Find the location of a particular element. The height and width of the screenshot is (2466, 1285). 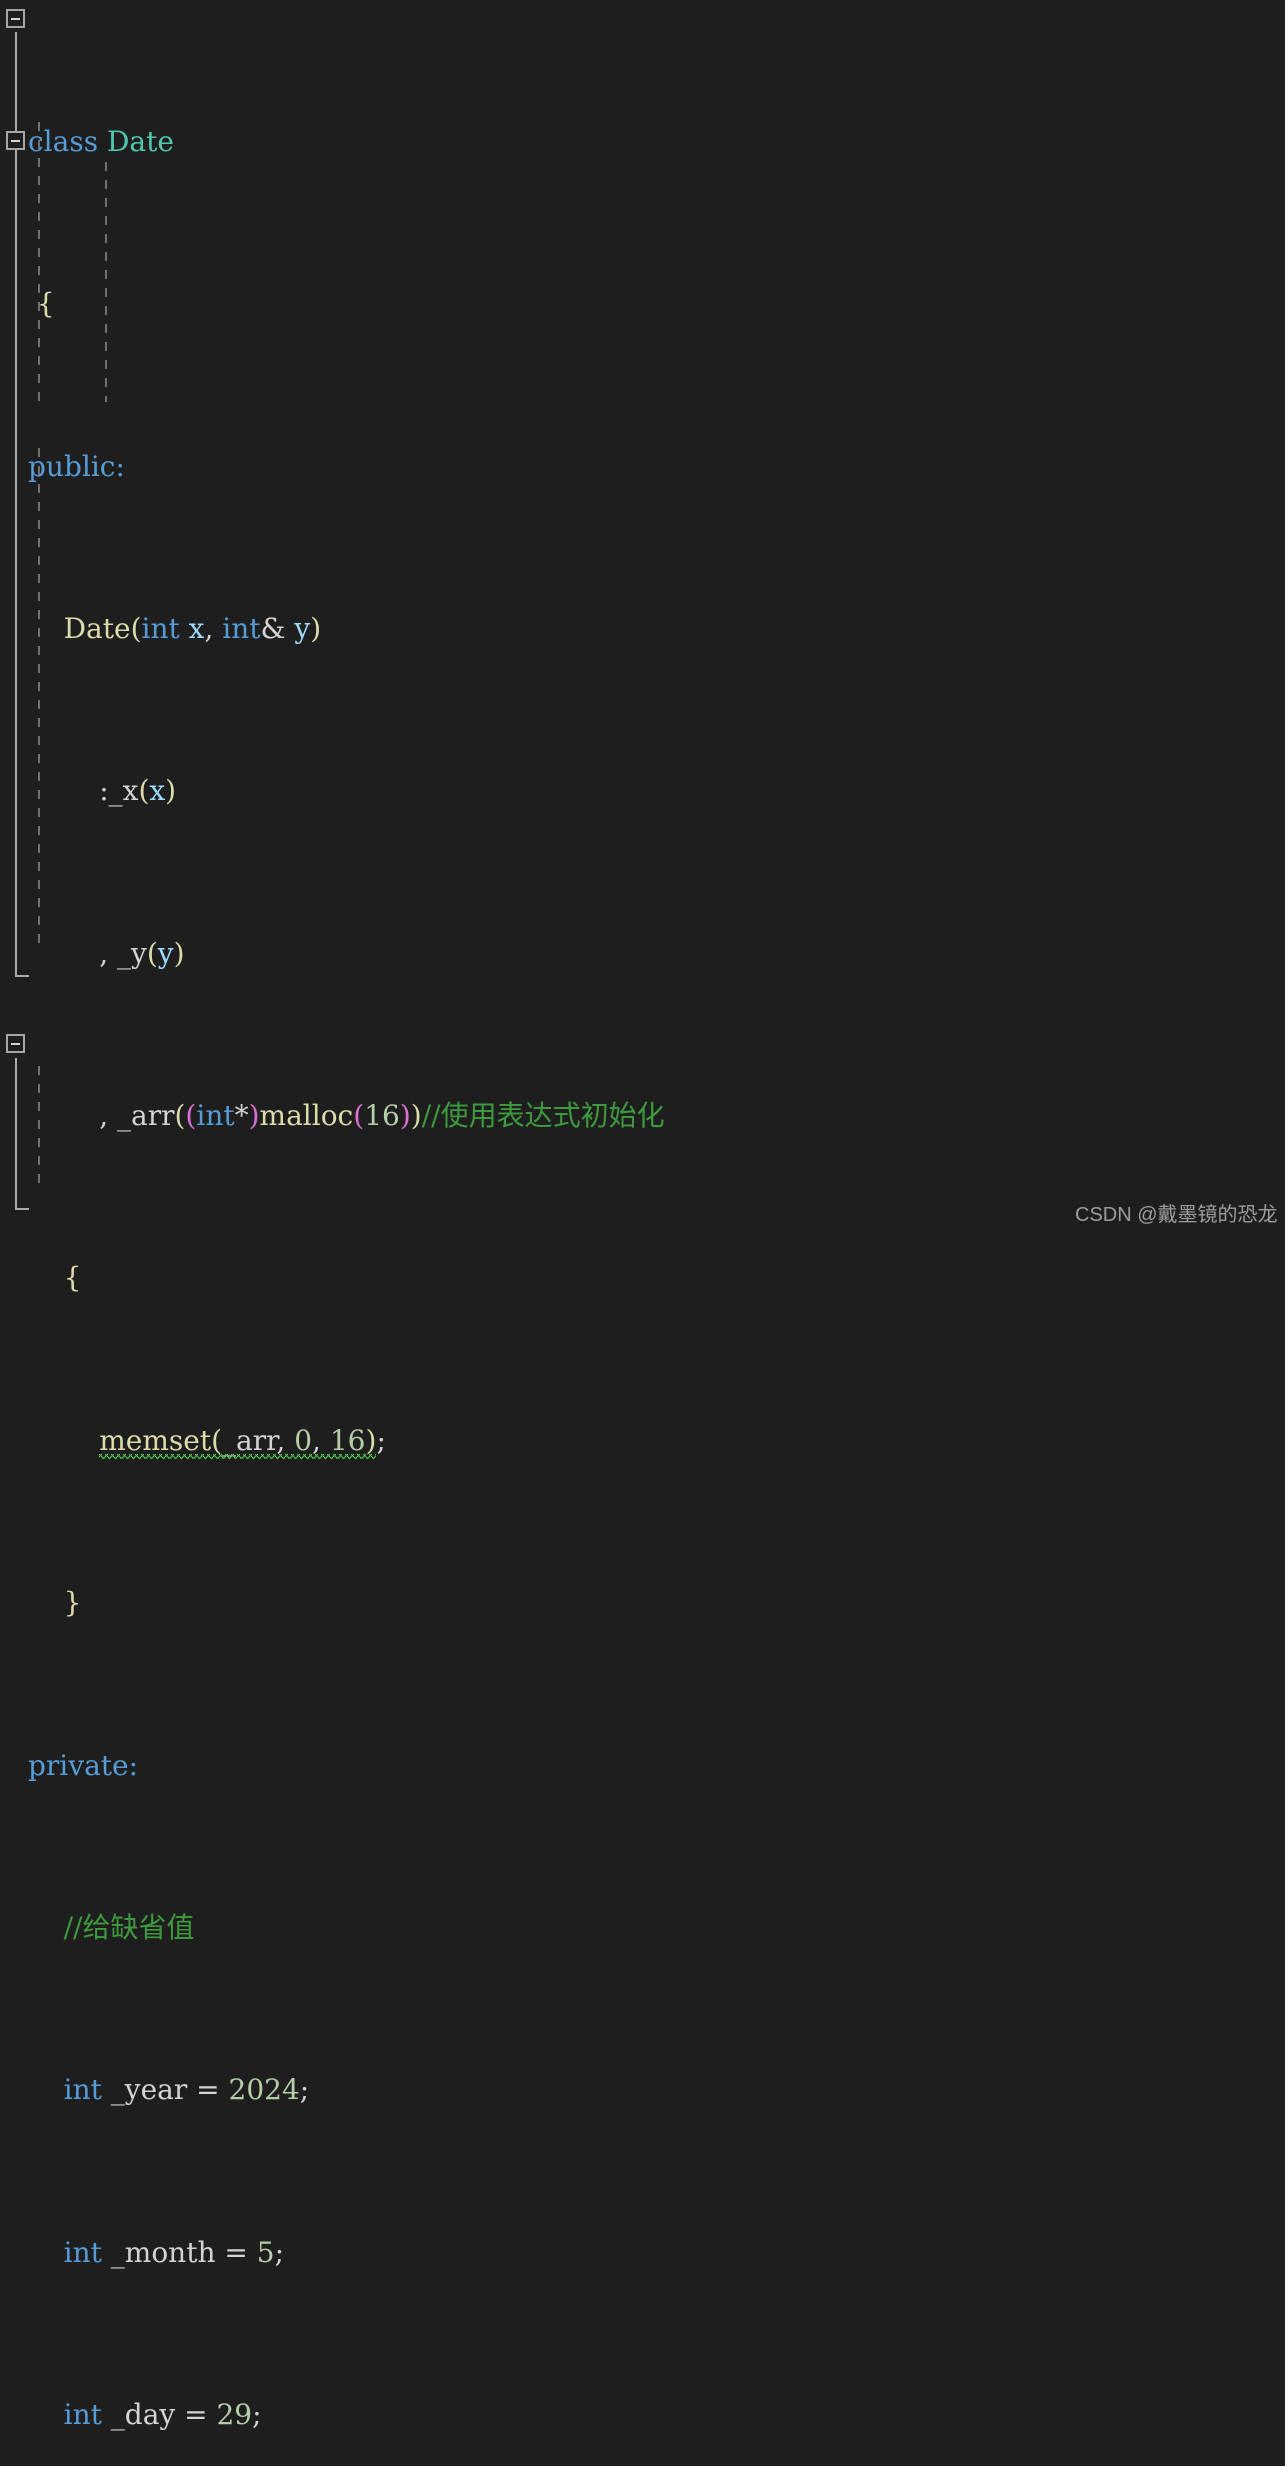

keyword-int-month: int is located at coordinates (82, 2252).